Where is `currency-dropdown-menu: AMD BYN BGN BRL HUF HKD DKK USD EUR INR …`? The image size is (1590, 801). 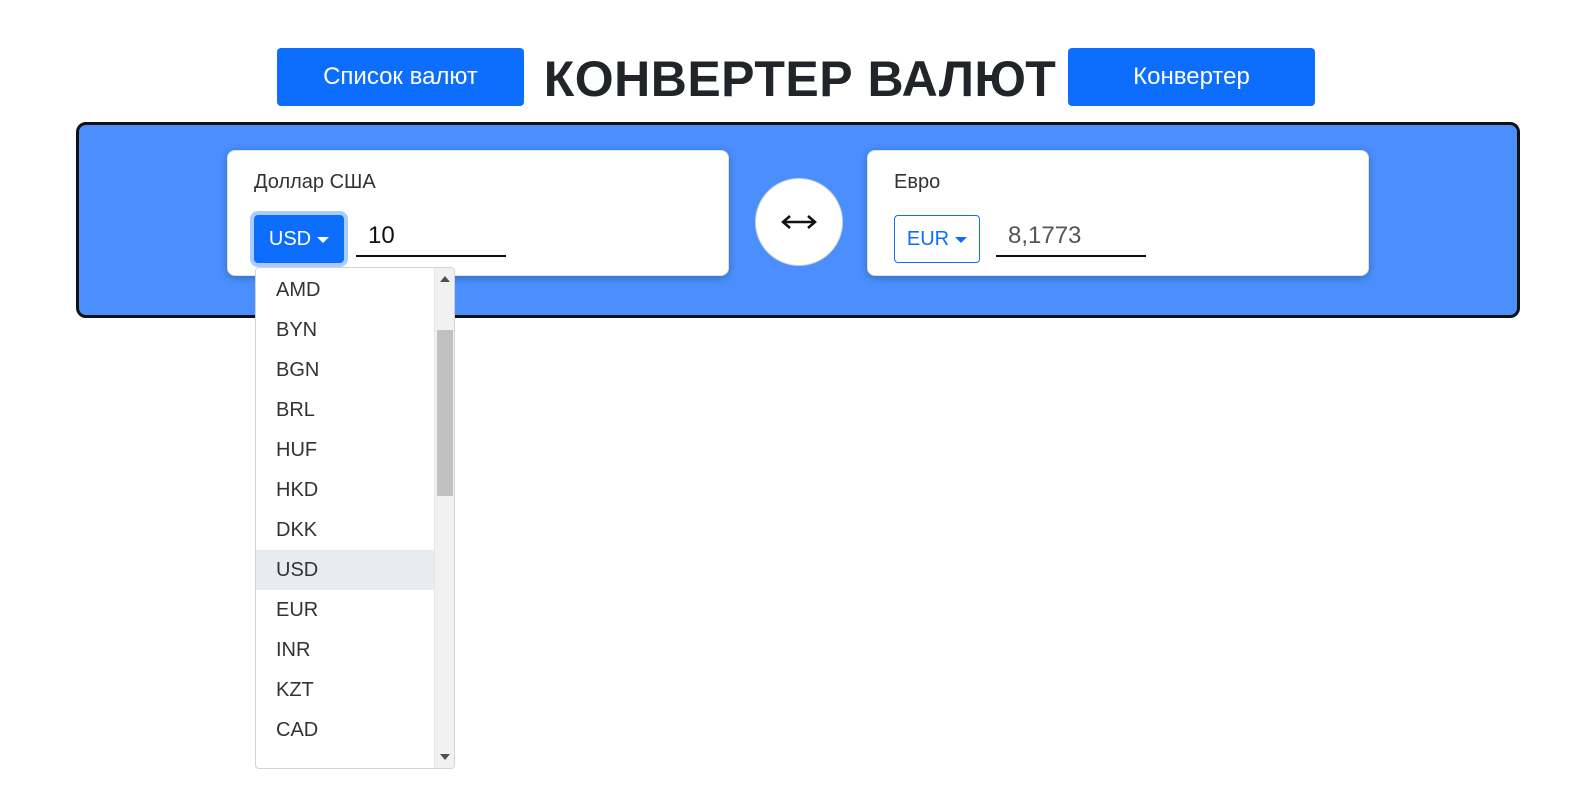
currency-dropdown-menu: AMD BYN BGN BRL HUF HKD DKK USD EUR INR … is located at coordinates (355, 518).